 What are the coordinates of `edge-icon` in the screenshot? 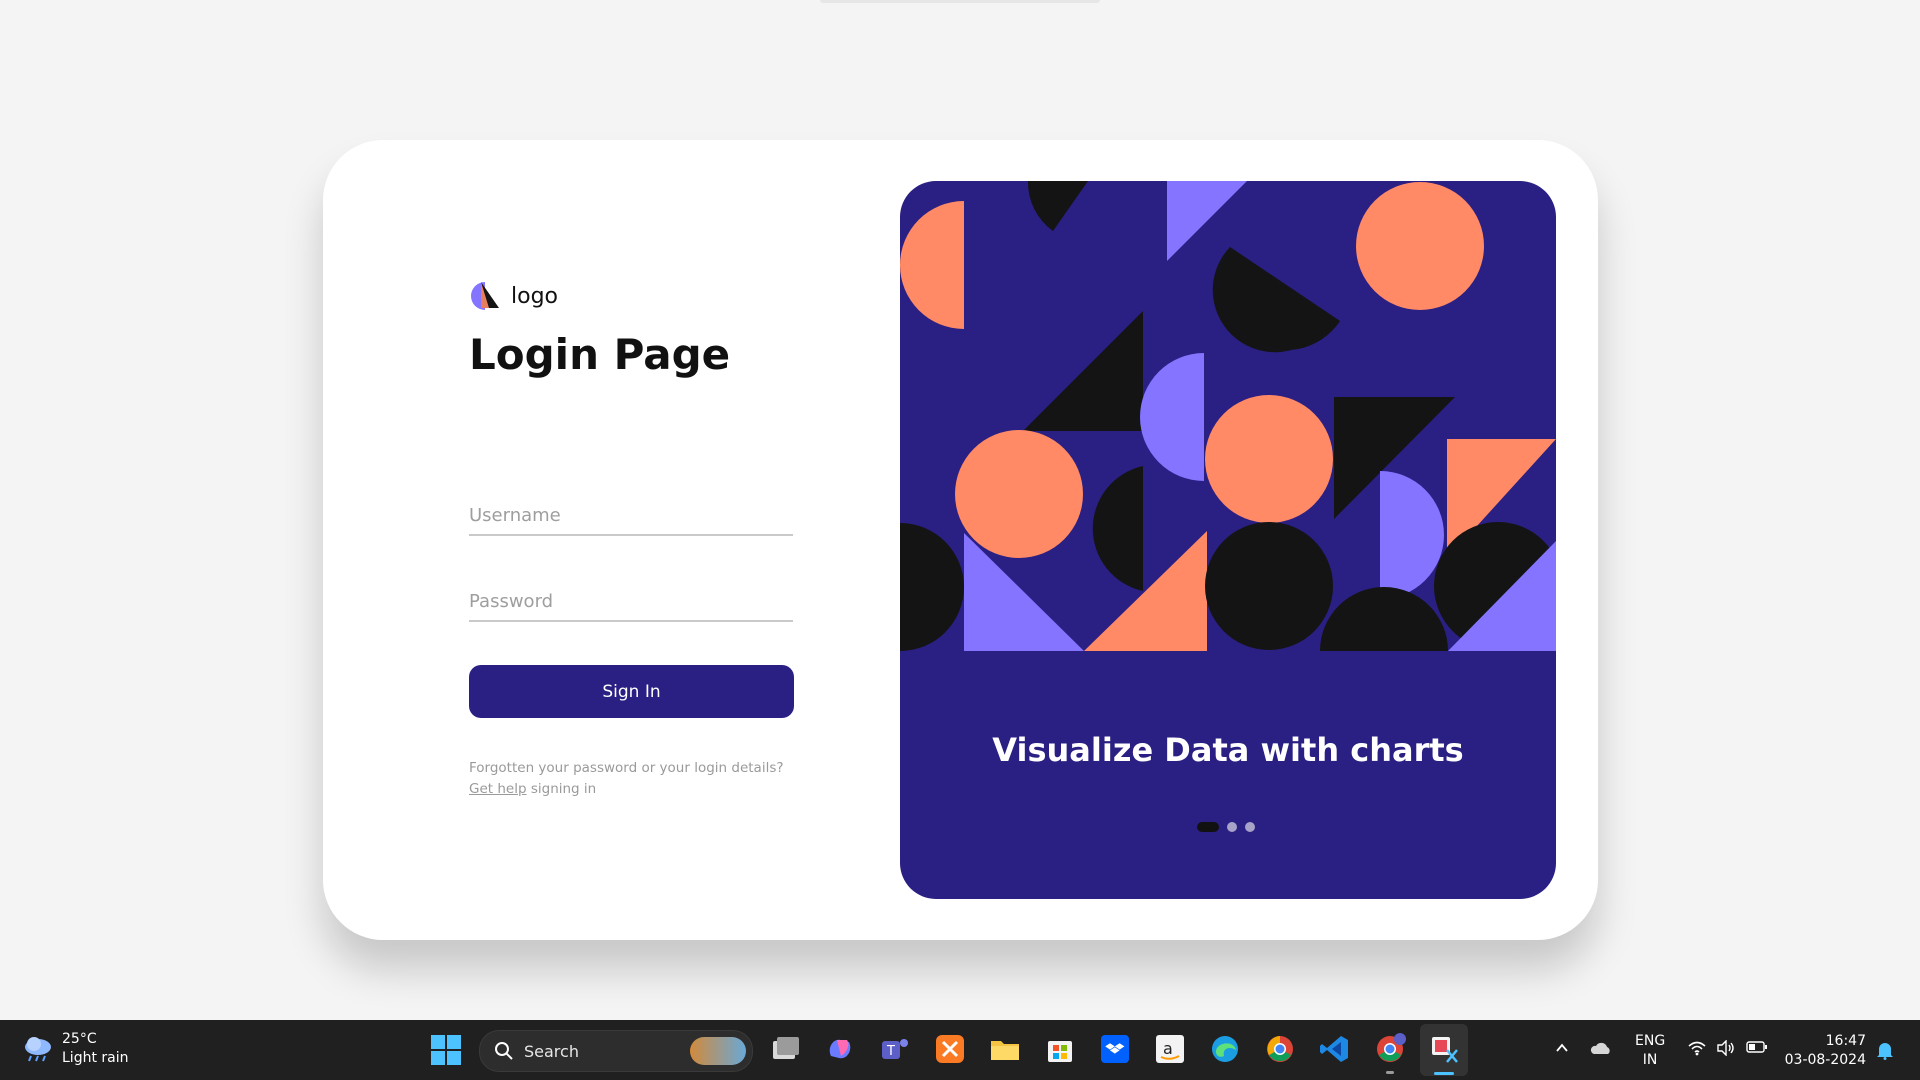 It's located at (1225, 1049).